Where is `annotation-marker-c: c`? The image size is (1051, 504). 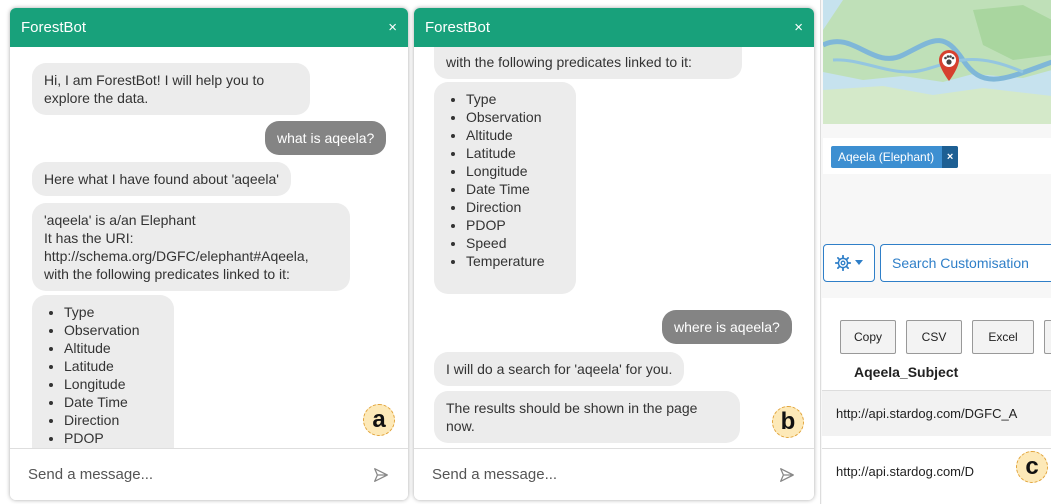
annotation-marker-c: c is located at coordinates (1032, 467).